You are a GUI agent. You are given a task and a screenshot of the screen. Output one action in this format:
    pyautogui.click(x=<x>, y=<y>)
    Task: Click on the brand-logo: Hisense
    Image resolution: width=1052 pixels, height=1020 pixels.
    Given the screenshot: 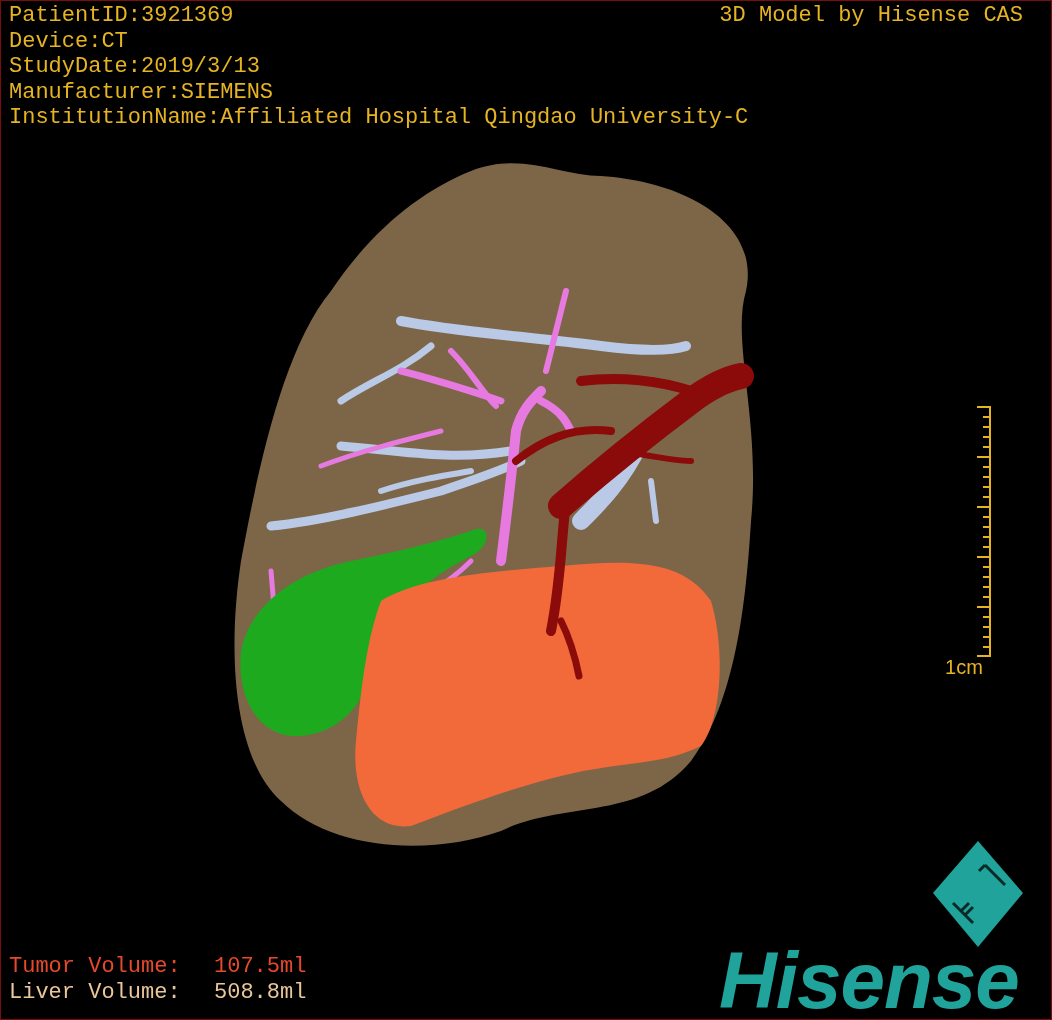 What is the action you would take?
    pyautogui.click(x=869, y=979)
    